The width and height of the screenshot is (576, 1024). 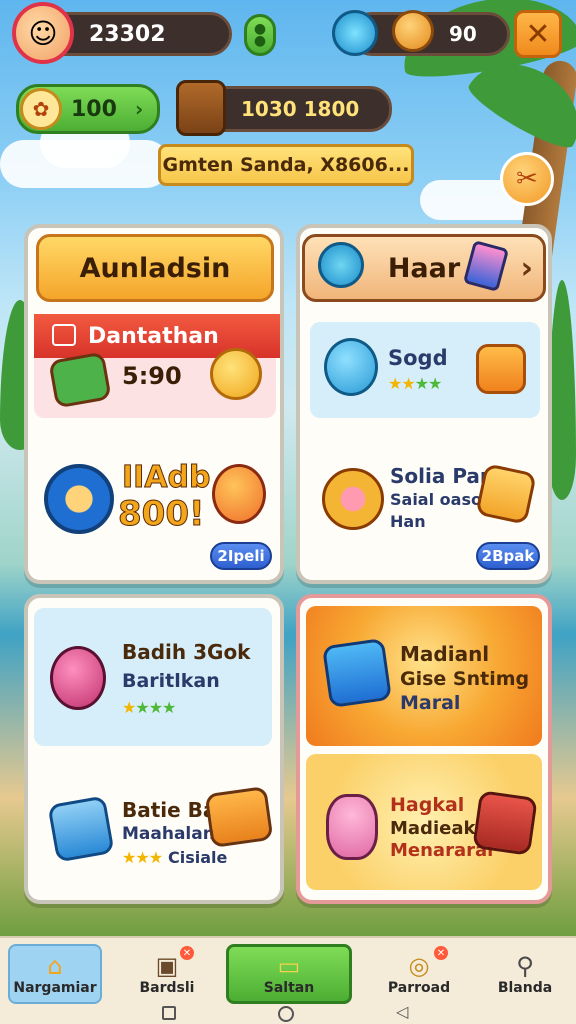 What do you see at coordinates (55, 988) in the screenshot?
I see `nav-label: Nargamiar` at bounding box center [55, 988].